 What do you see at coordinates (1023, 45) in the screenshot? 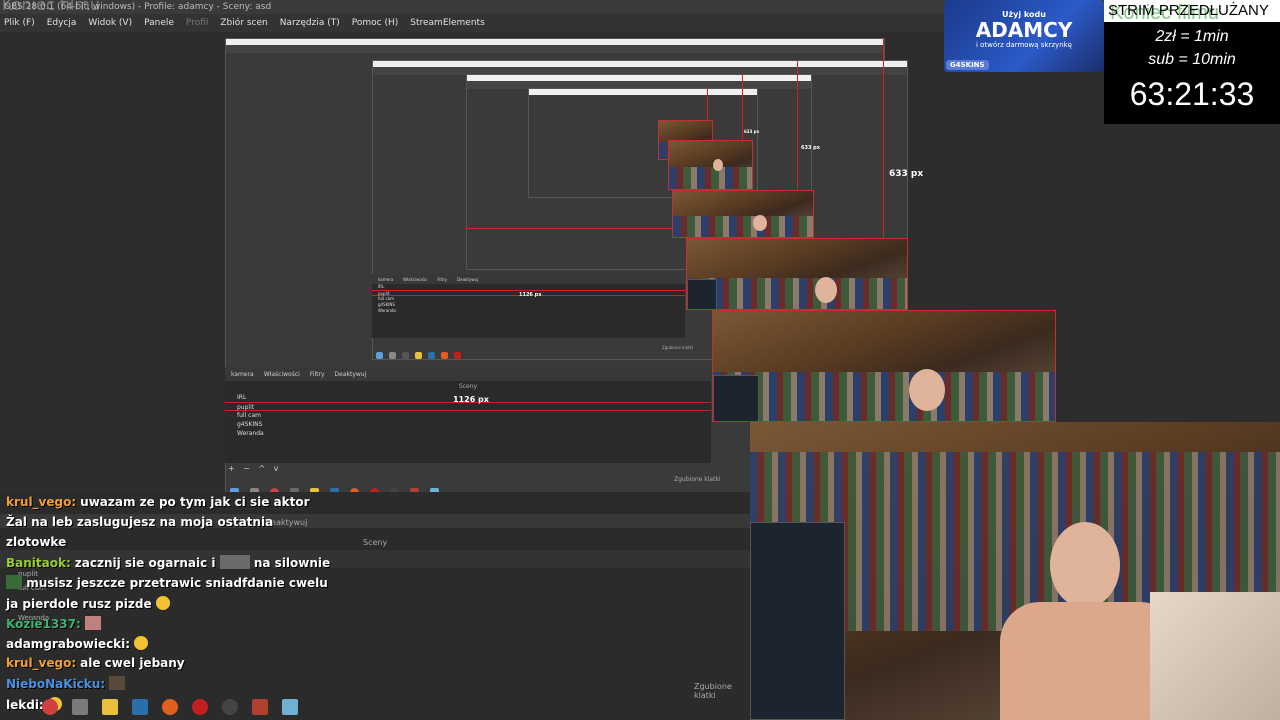
I see `sponsor-line2: i otwórz darmową skrzynkę` at bounding box center [1023, 45].